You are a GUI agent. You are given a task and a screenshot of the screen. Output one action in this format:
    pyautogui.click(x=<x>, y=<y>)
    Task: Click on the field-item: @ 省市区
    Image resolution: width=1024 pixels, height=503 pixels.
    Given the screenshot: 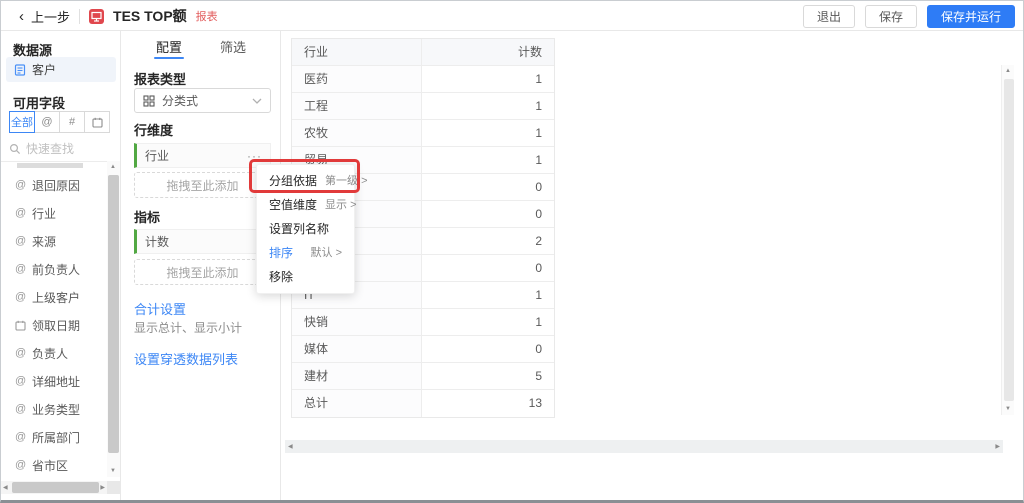 What is the action you would take?
    pyautogui.click(x=54, y=464)
    